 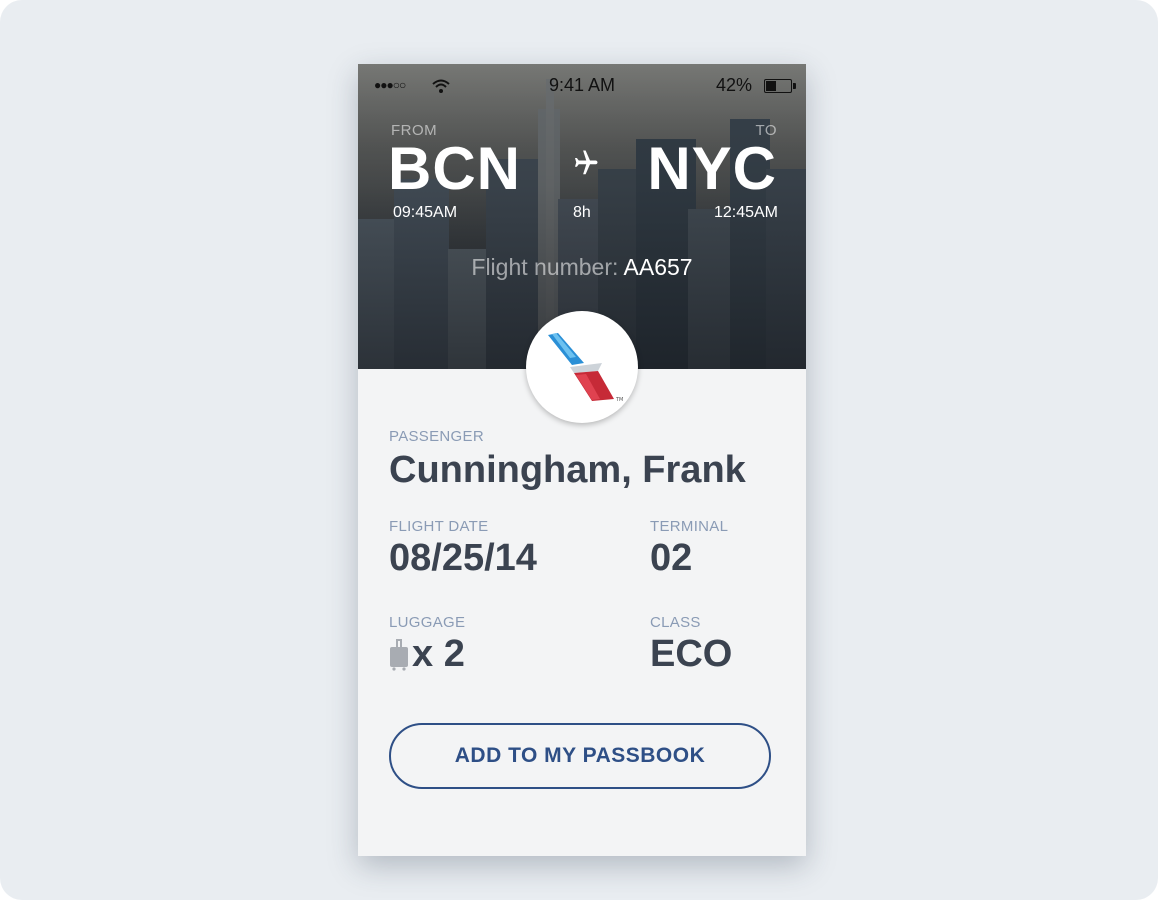 I want to click on flight-date: 08/25/14, so click(x=463, y=558).